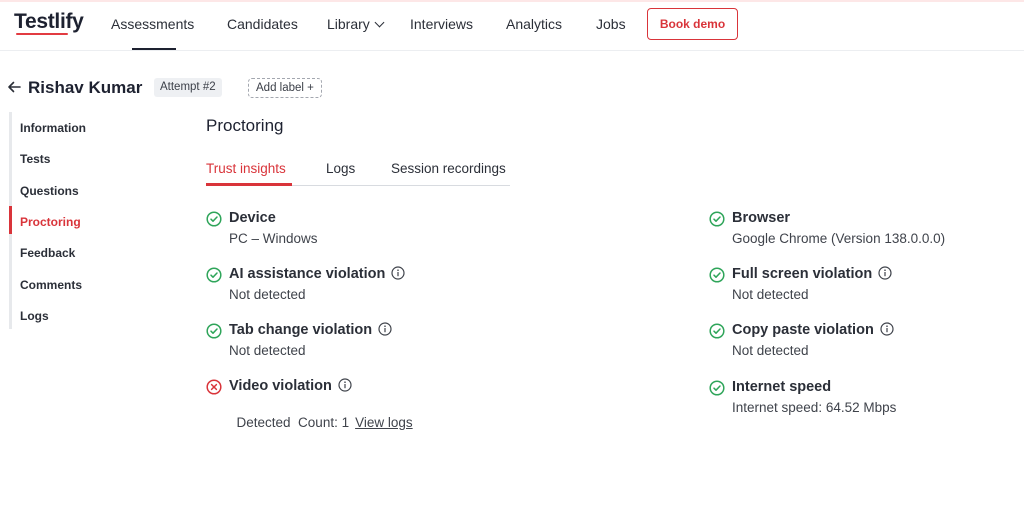 This screenshot has width=1024, height=508. I want to click on insight-title-full-screen: Full screen violation, so click(812, 274).